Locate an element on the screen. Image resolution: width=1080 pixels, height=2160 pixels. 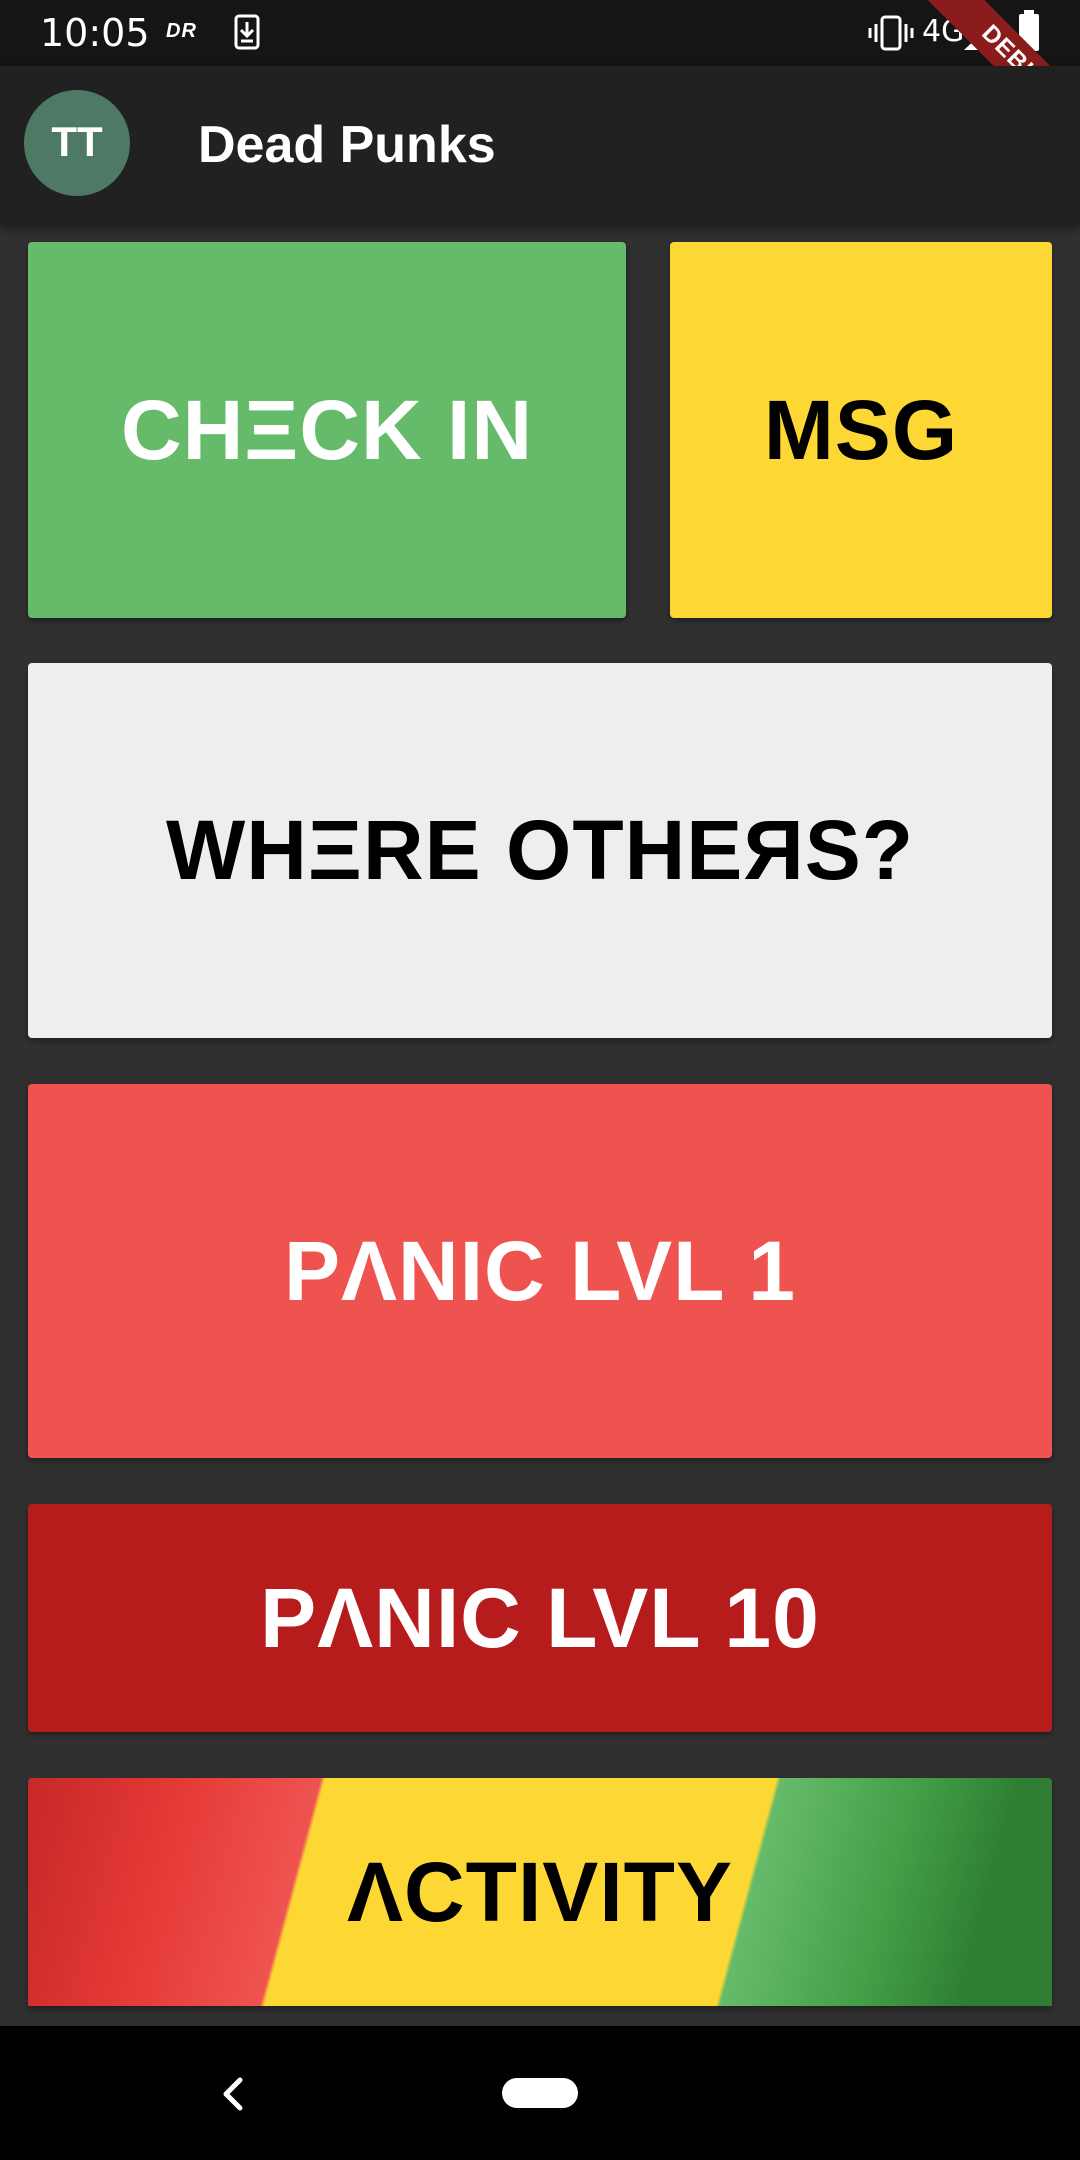
network-type-label: 4G is located at coordinates (943, 31).